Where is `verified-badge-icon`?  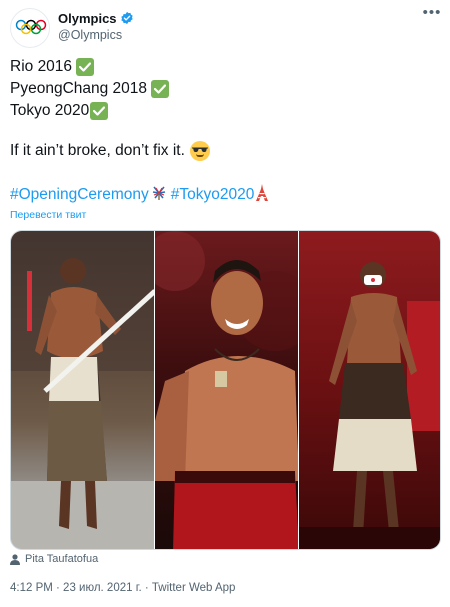
verified-badge-icon is located at coordinates (127, 18).